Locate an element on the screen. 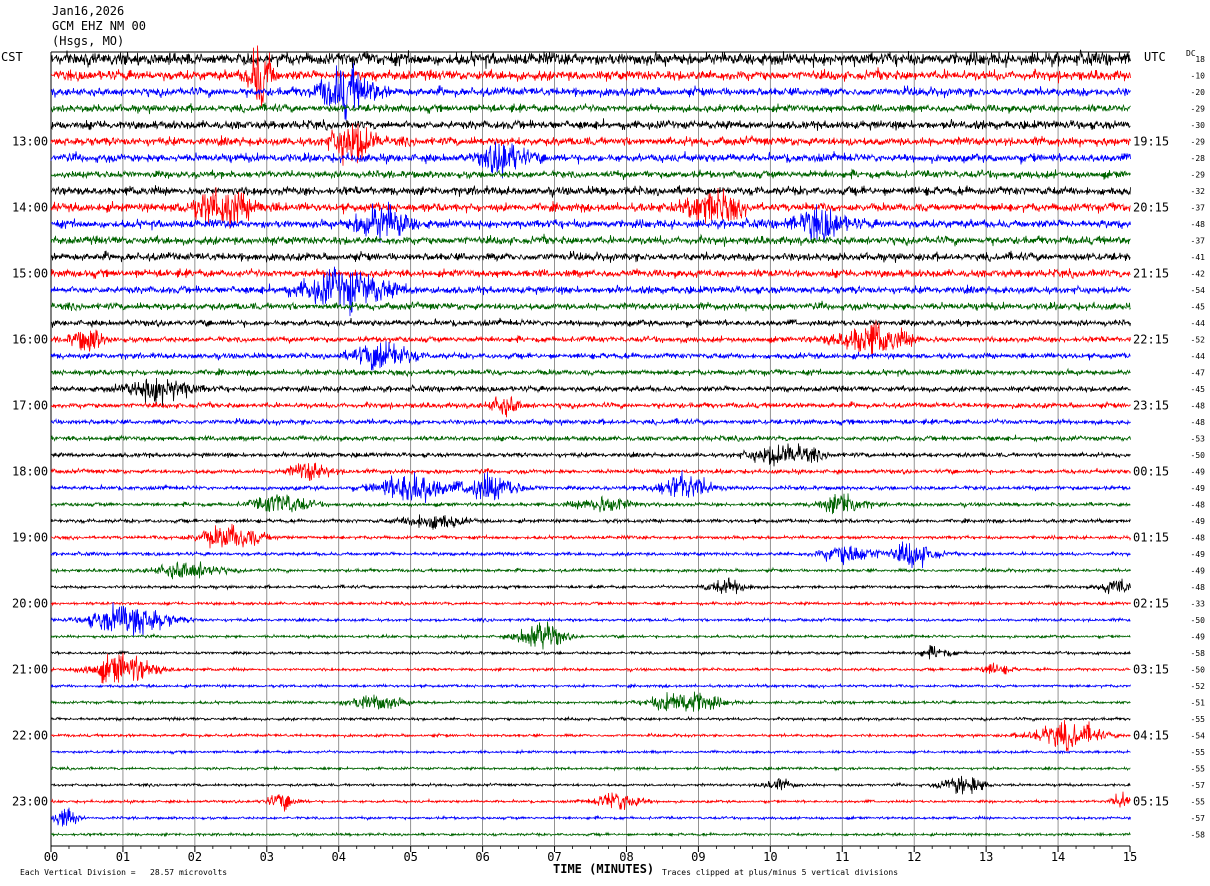 The height and width of the screenshot is (886, 1210). dc-value-36: -49 is located at coordinates (1198, 637).